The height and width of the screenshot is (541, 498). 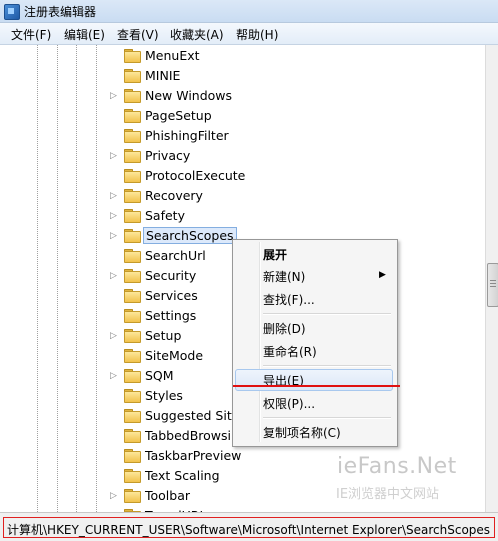 What do you see at coordinates (163, 75) in the screenshot?
I see `tree-item-label: MINIE` at bounding box center [163, 75].